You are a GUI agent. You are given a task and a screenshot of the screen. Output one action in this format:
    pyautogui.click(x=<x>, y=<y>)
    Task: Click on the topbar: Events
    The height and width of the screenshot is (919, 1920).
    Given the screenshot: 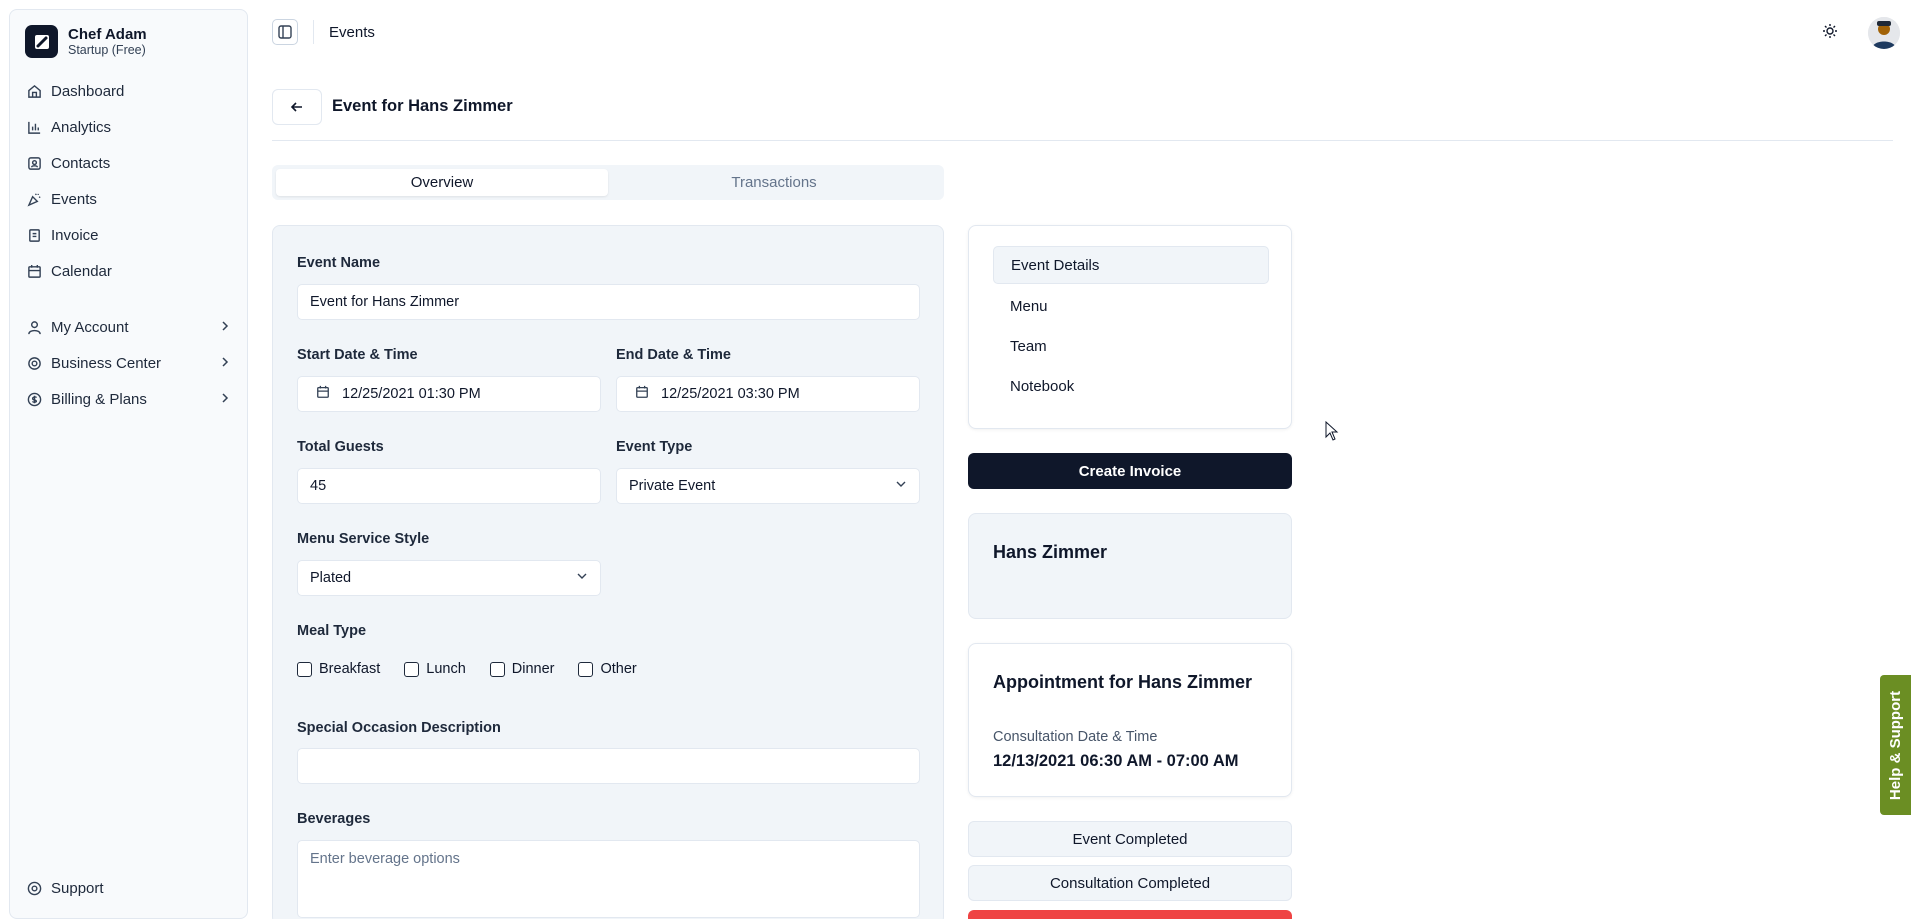 What is the action you would take?
    pyautogui.click(x=1096, y=32)
    